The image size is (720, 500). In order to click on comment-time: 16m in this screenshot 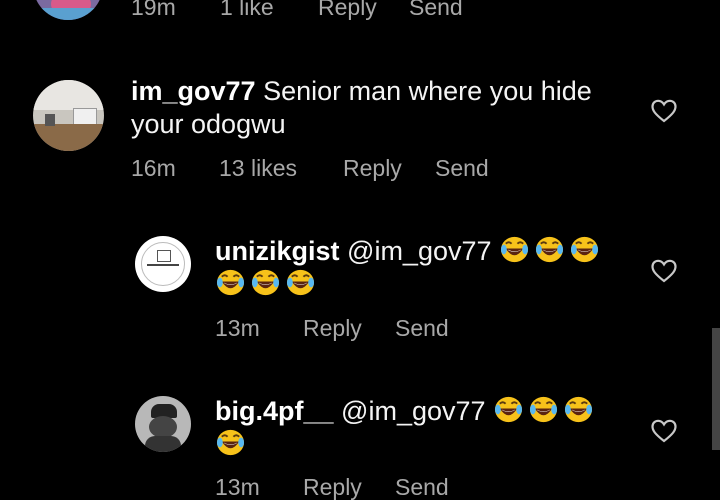, I will do `click(153, 168)`.